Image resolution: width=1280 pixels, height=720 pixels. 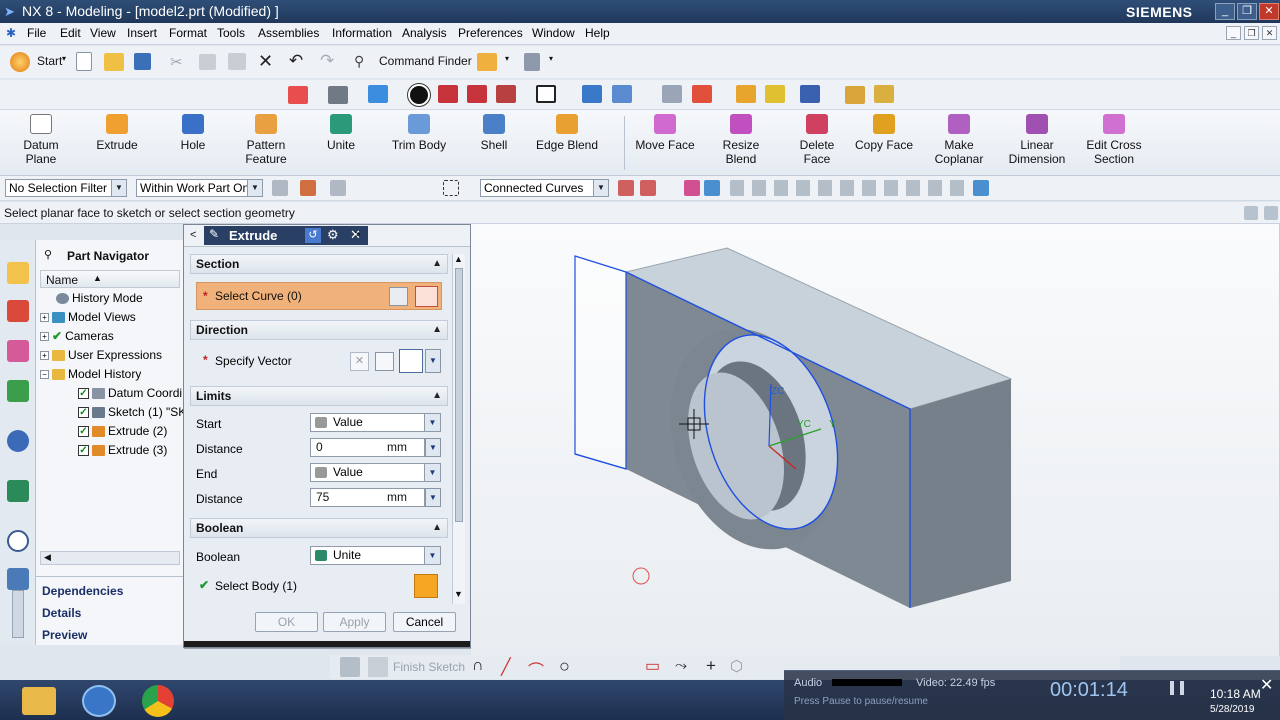 What do you see at coordinates (1177, 688) in the screenshot?
I see `pause-icon` at bounding box center [1177, 688].